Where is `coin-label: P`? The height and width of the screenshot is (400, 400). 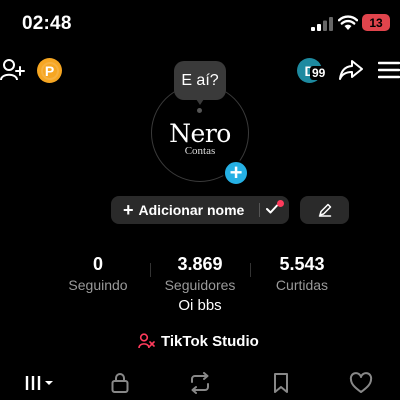
coin-label: P is located at coordinates (49, 70).